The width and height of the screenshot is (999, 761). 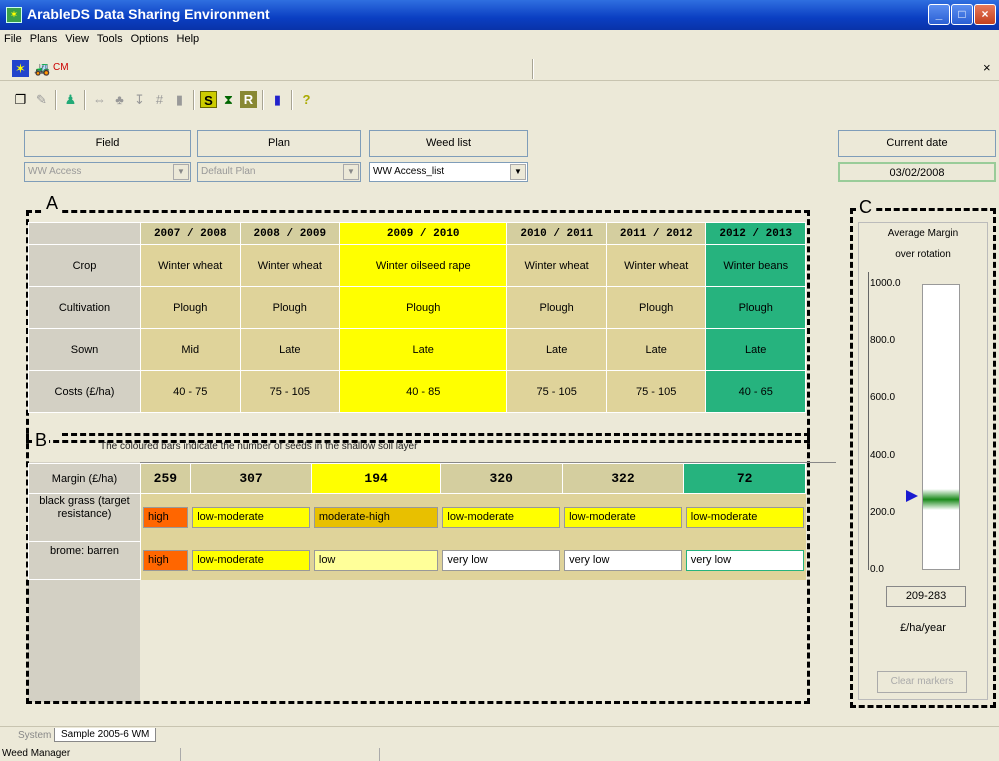 I want to click on grid-icon: #, so click(x=159, y=99).